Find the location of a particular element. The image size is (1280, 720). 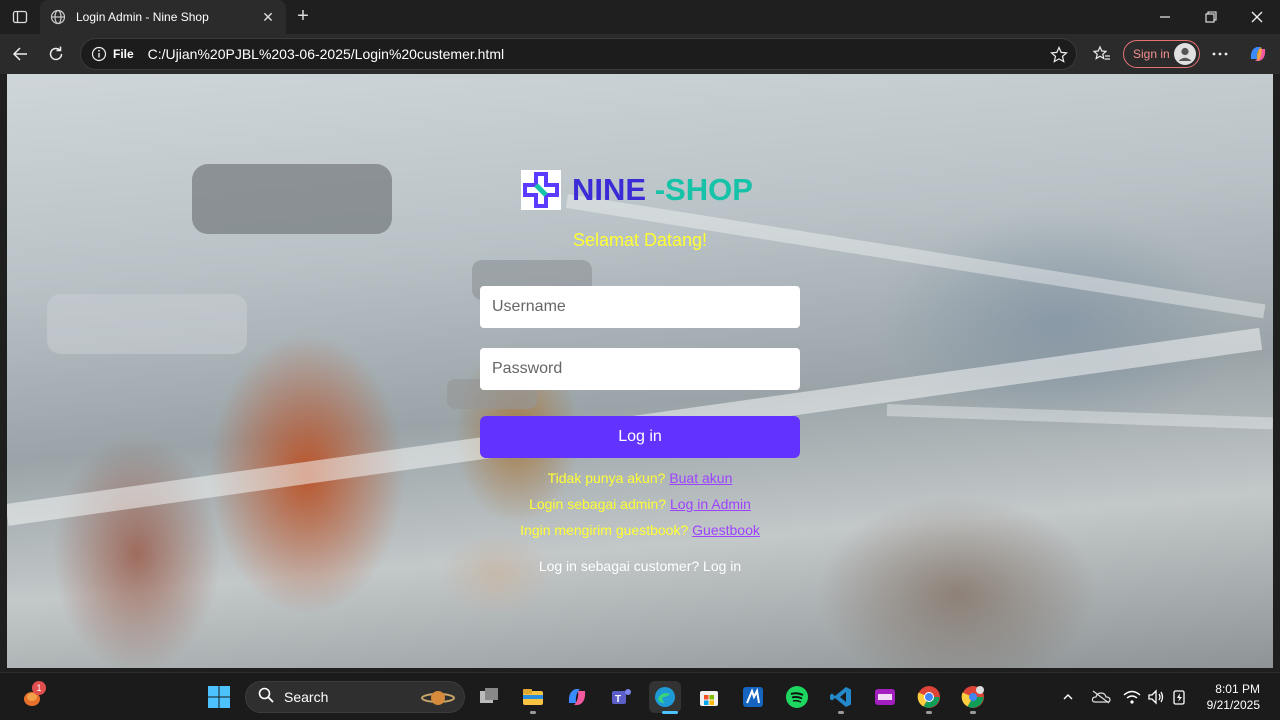

welcome-heading: Selamat Datang! is located at coordinates (640, 240).